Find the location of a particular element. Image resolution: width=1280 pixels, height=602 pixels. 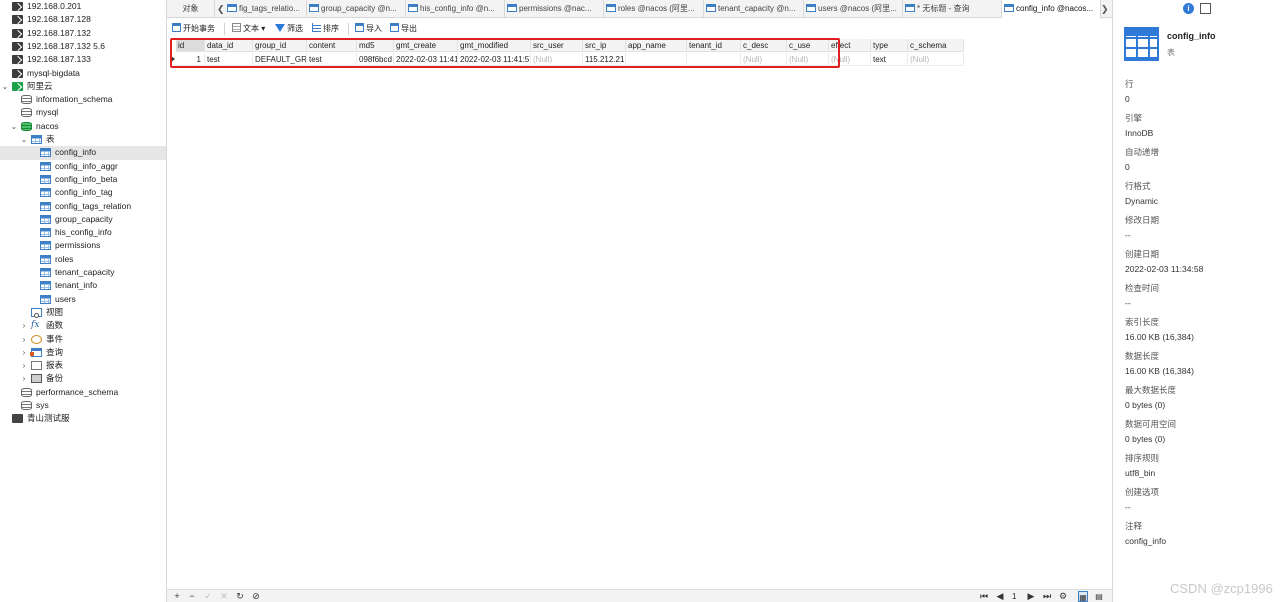

column-header: type is located at coordinates (889, 45).